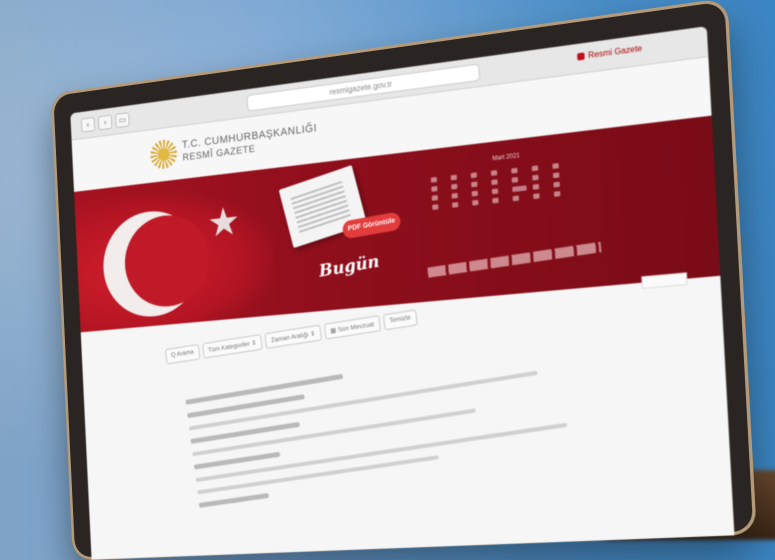 This screenshot has width=775, height=560. What do you see at coordinates (400, 319) in the screenshot?
I see `clear-button: Temizle` at bounding box center [400, 319].